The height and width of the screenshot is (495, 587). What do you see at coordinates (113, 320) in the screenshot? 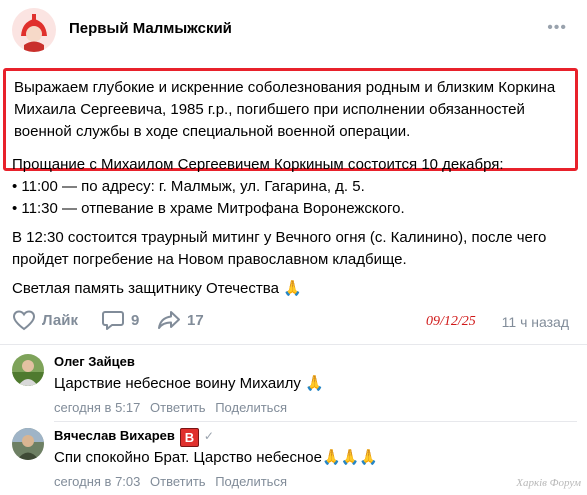
I see `comment-icon` at bounding box center [113, 320].